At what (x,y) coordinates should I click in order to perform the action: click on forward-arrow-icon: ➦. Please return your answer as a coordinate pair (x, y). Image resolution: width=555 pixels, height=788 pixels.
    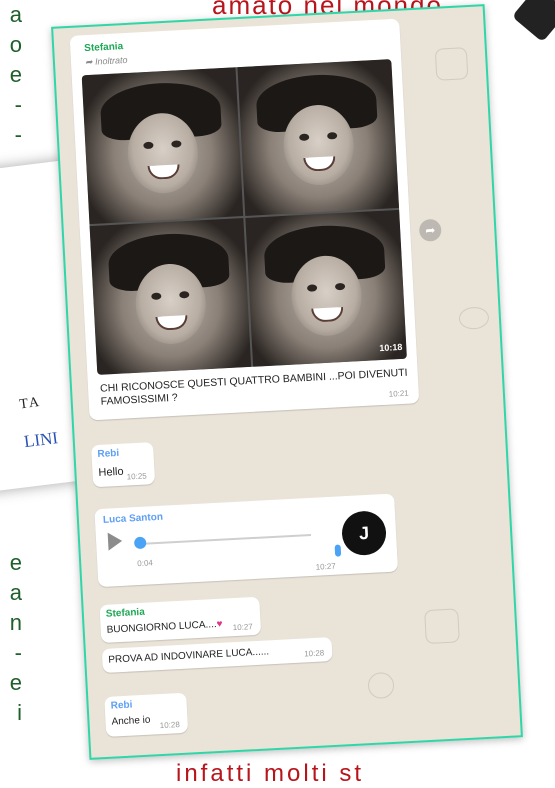
    Looking at the image, I should click on (88, 62).